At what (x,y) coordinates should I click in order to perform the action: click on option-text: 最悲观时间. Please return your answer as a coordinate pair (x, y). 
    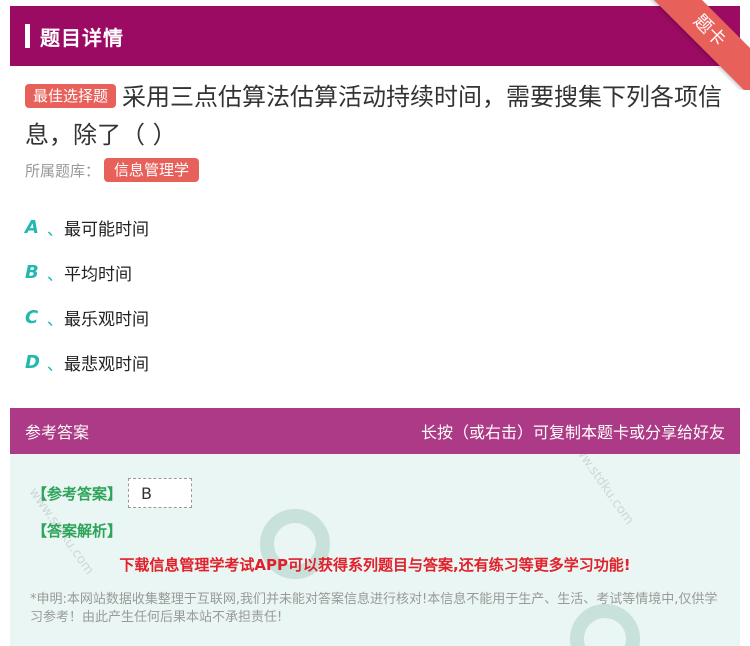
    Looking at the image, I should click on (106, 365).